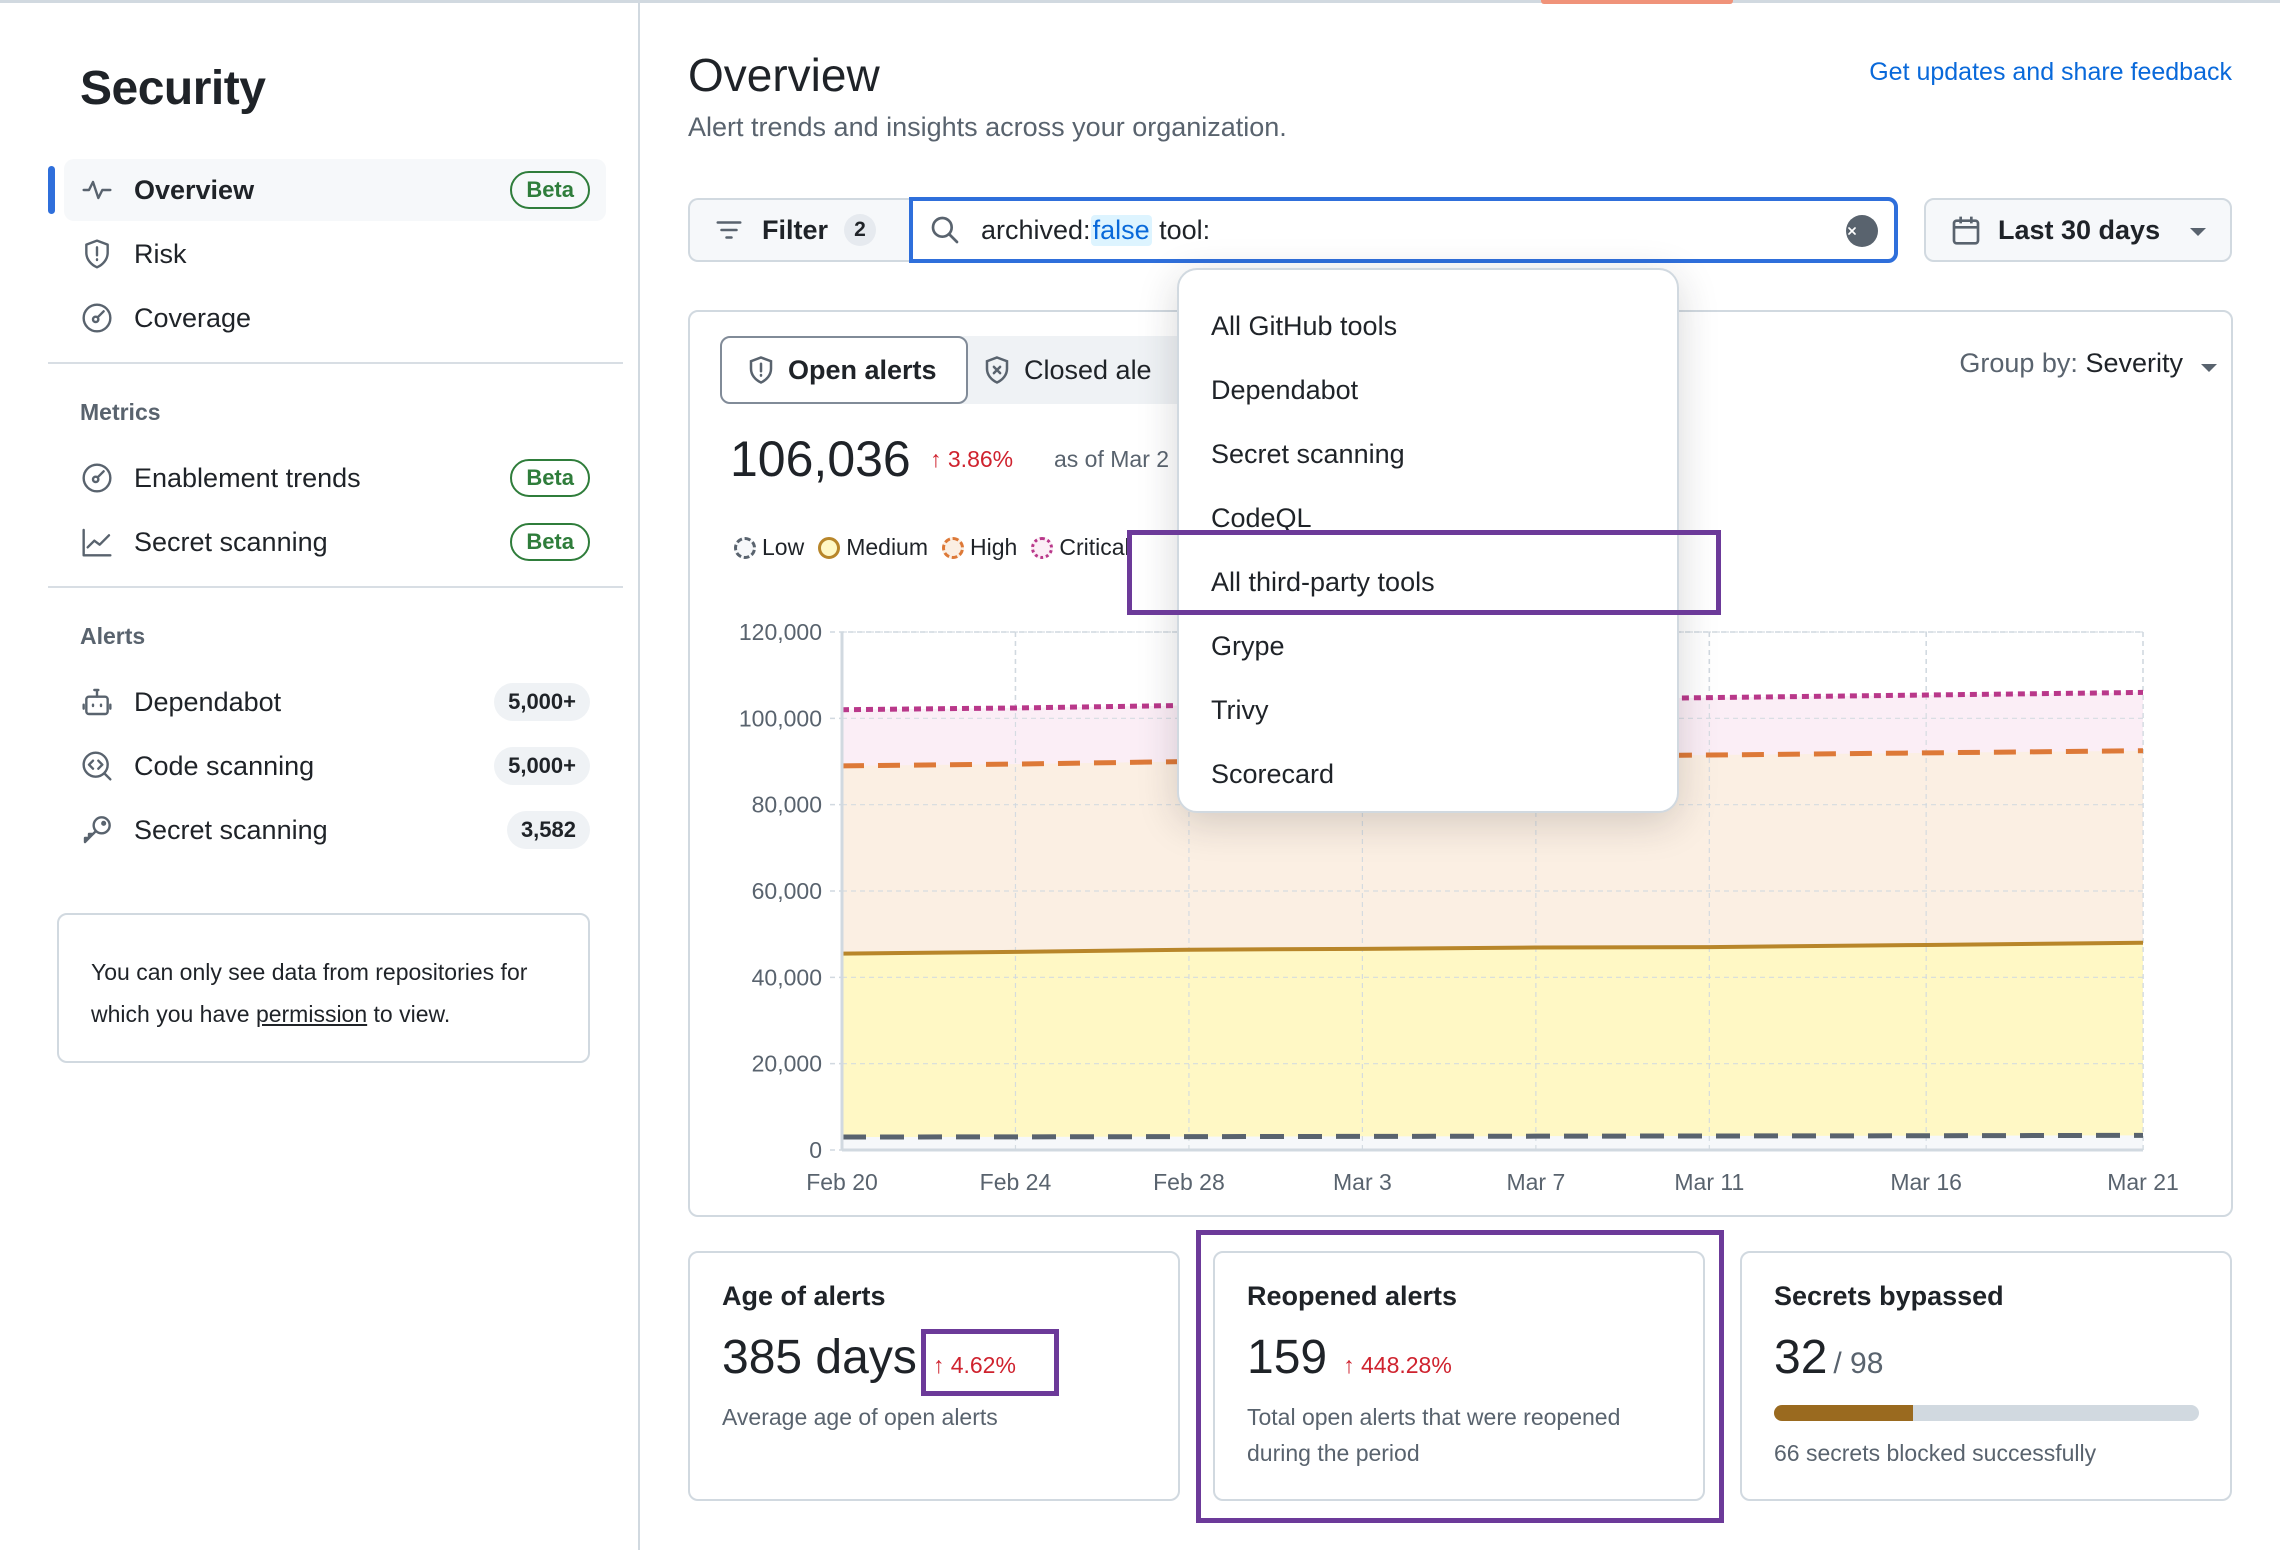 The image size is (2280, 1550). I want to click on x-tick-label: Mar 7, so click(1535, 1180).